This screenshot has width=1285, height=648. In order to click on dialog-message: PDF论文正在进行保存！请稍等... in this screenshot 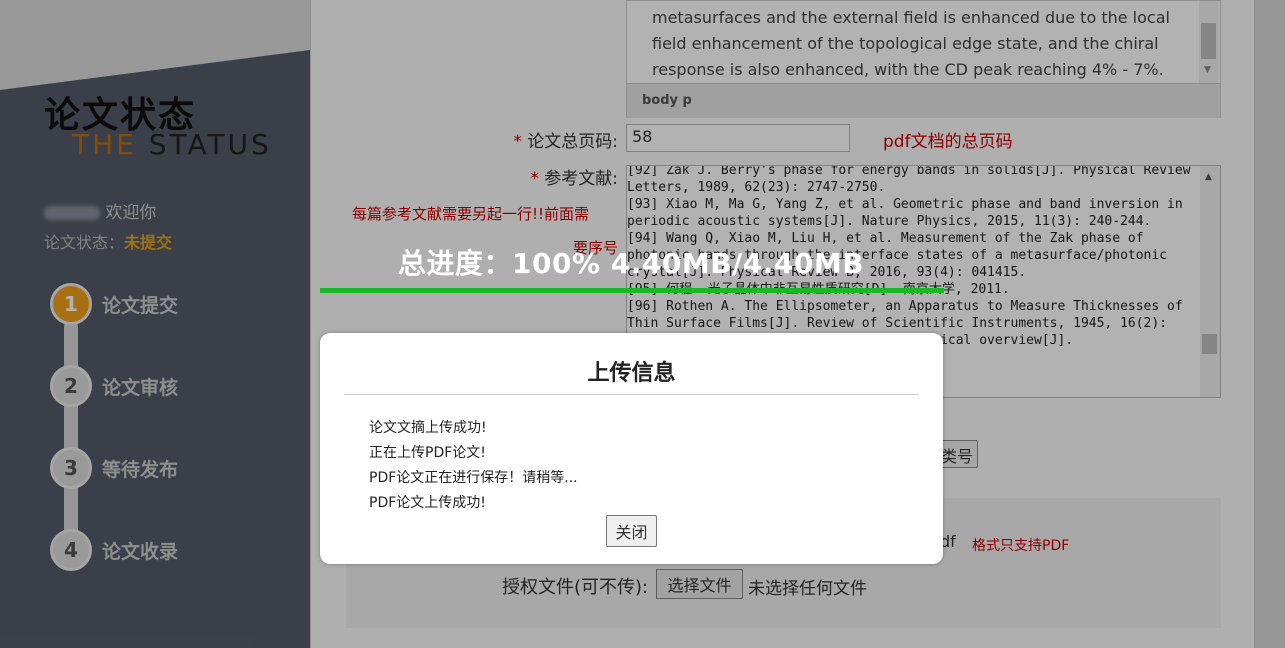, I will do `click(473, 478)`.